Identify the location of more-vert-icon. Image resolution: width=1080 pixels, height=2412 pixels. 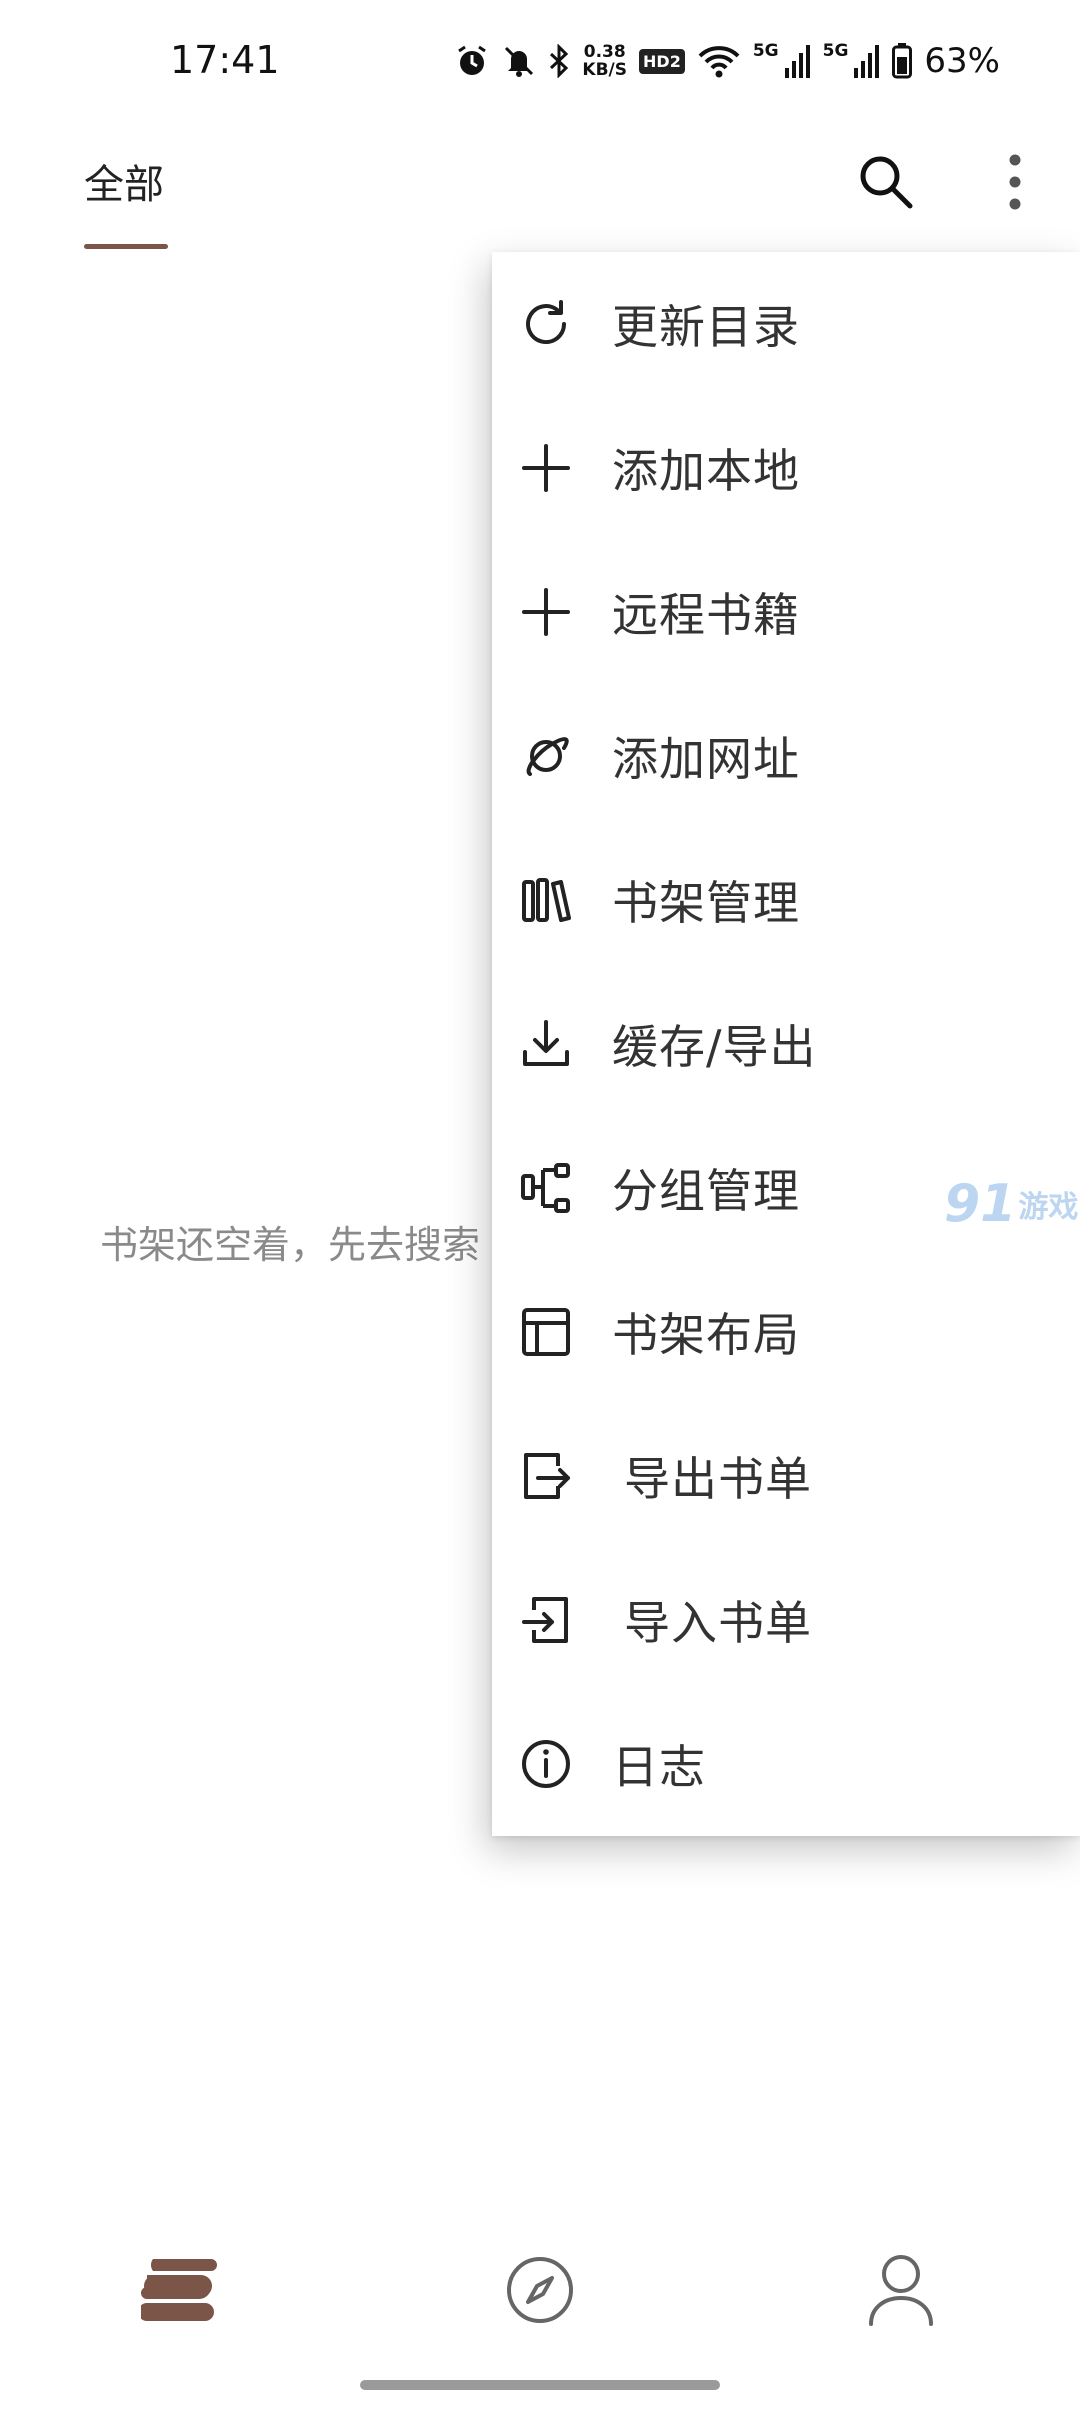
(1015, 182).